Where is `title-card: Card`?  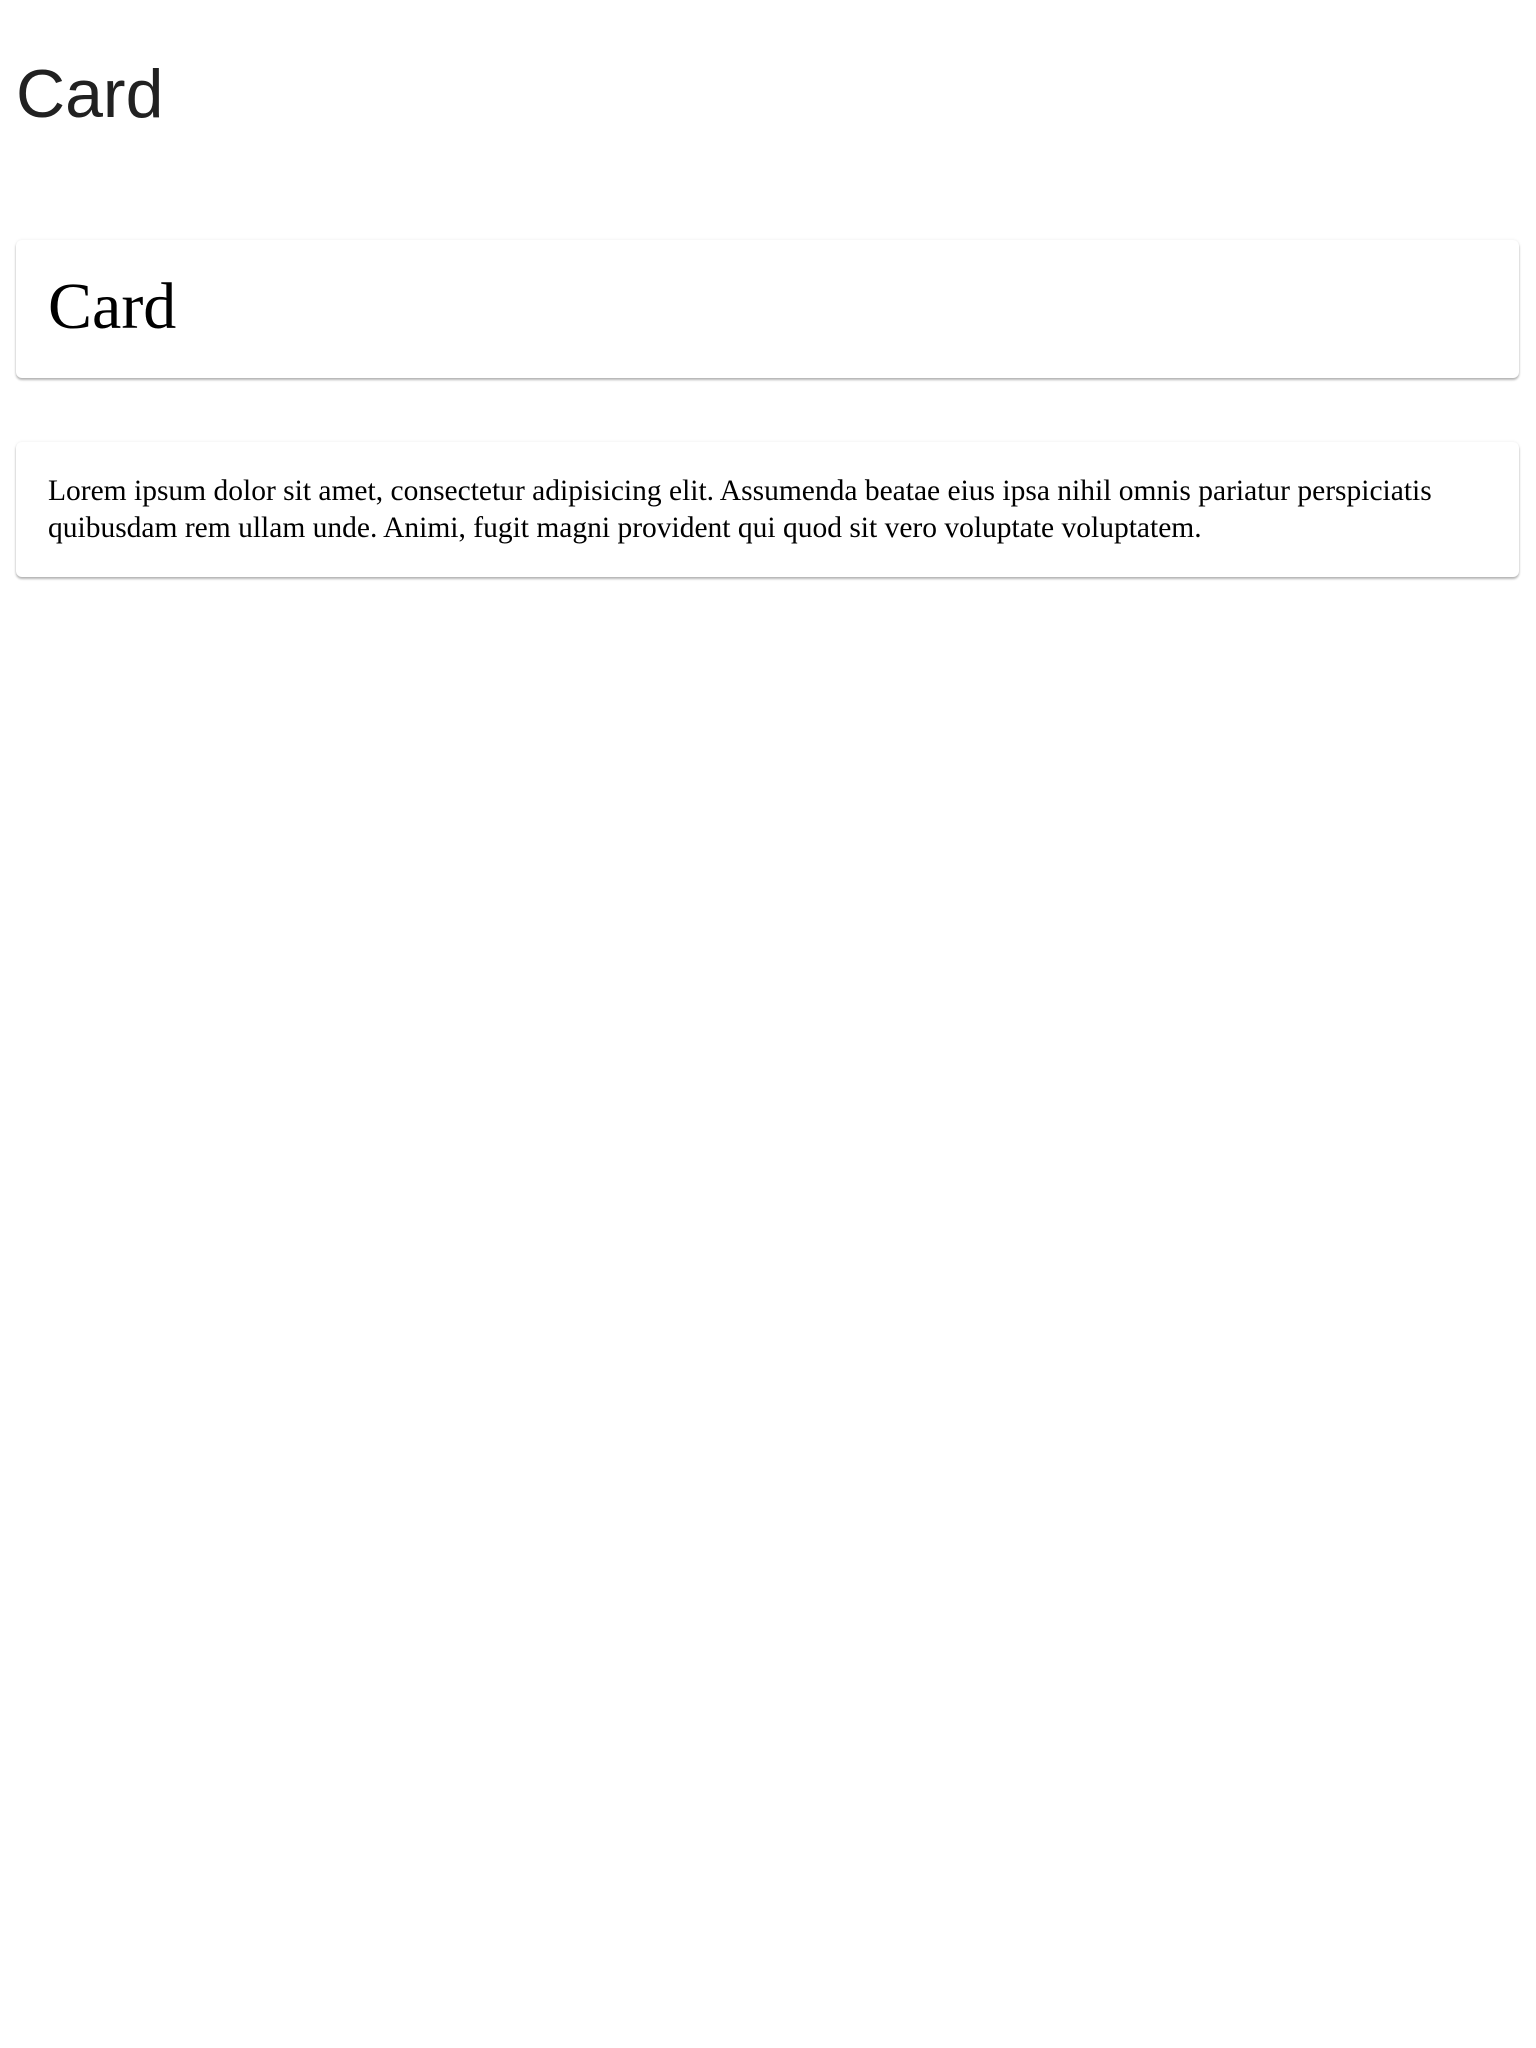
title-card: Card is located at coordinates (767, 309).